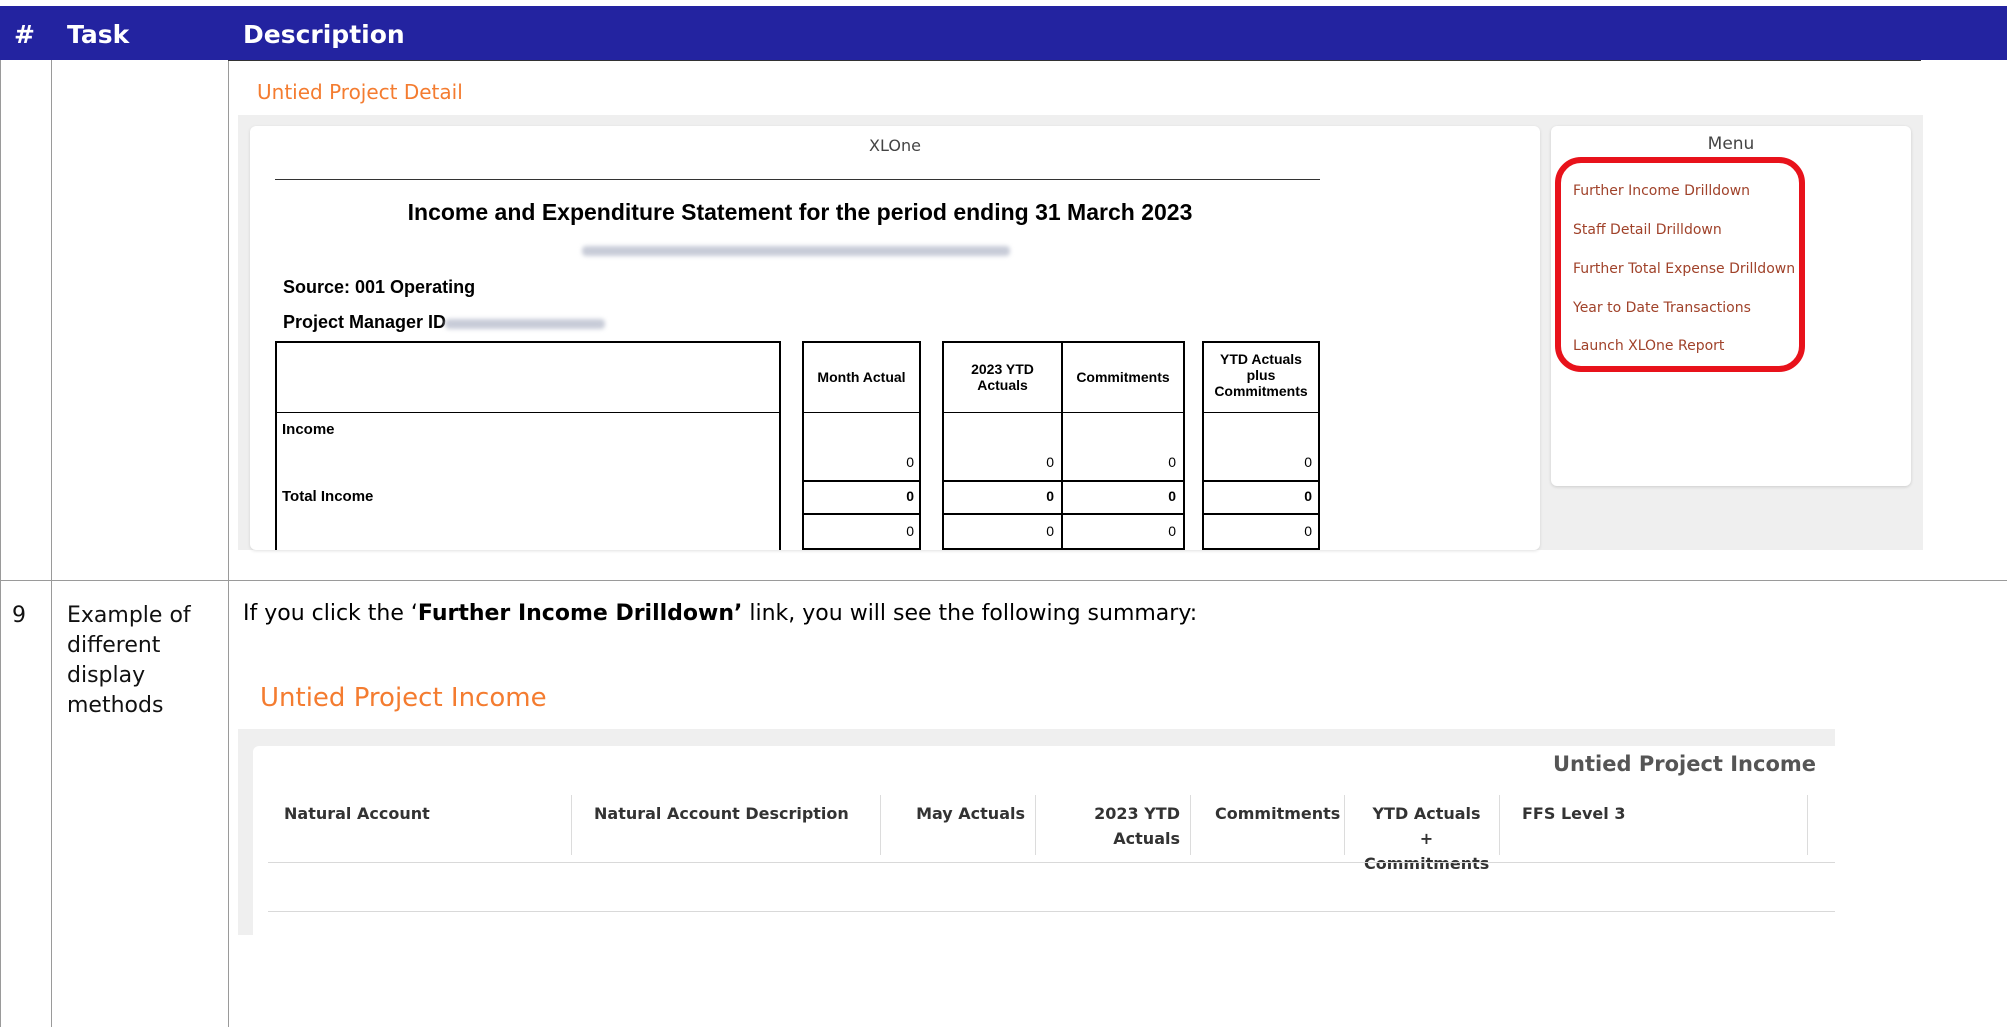 This screenshot has width=2007, height=1027. I want to click on col-ytd-actuals-commitments: YTD Actuals + Commitments, so click(1426, 838).